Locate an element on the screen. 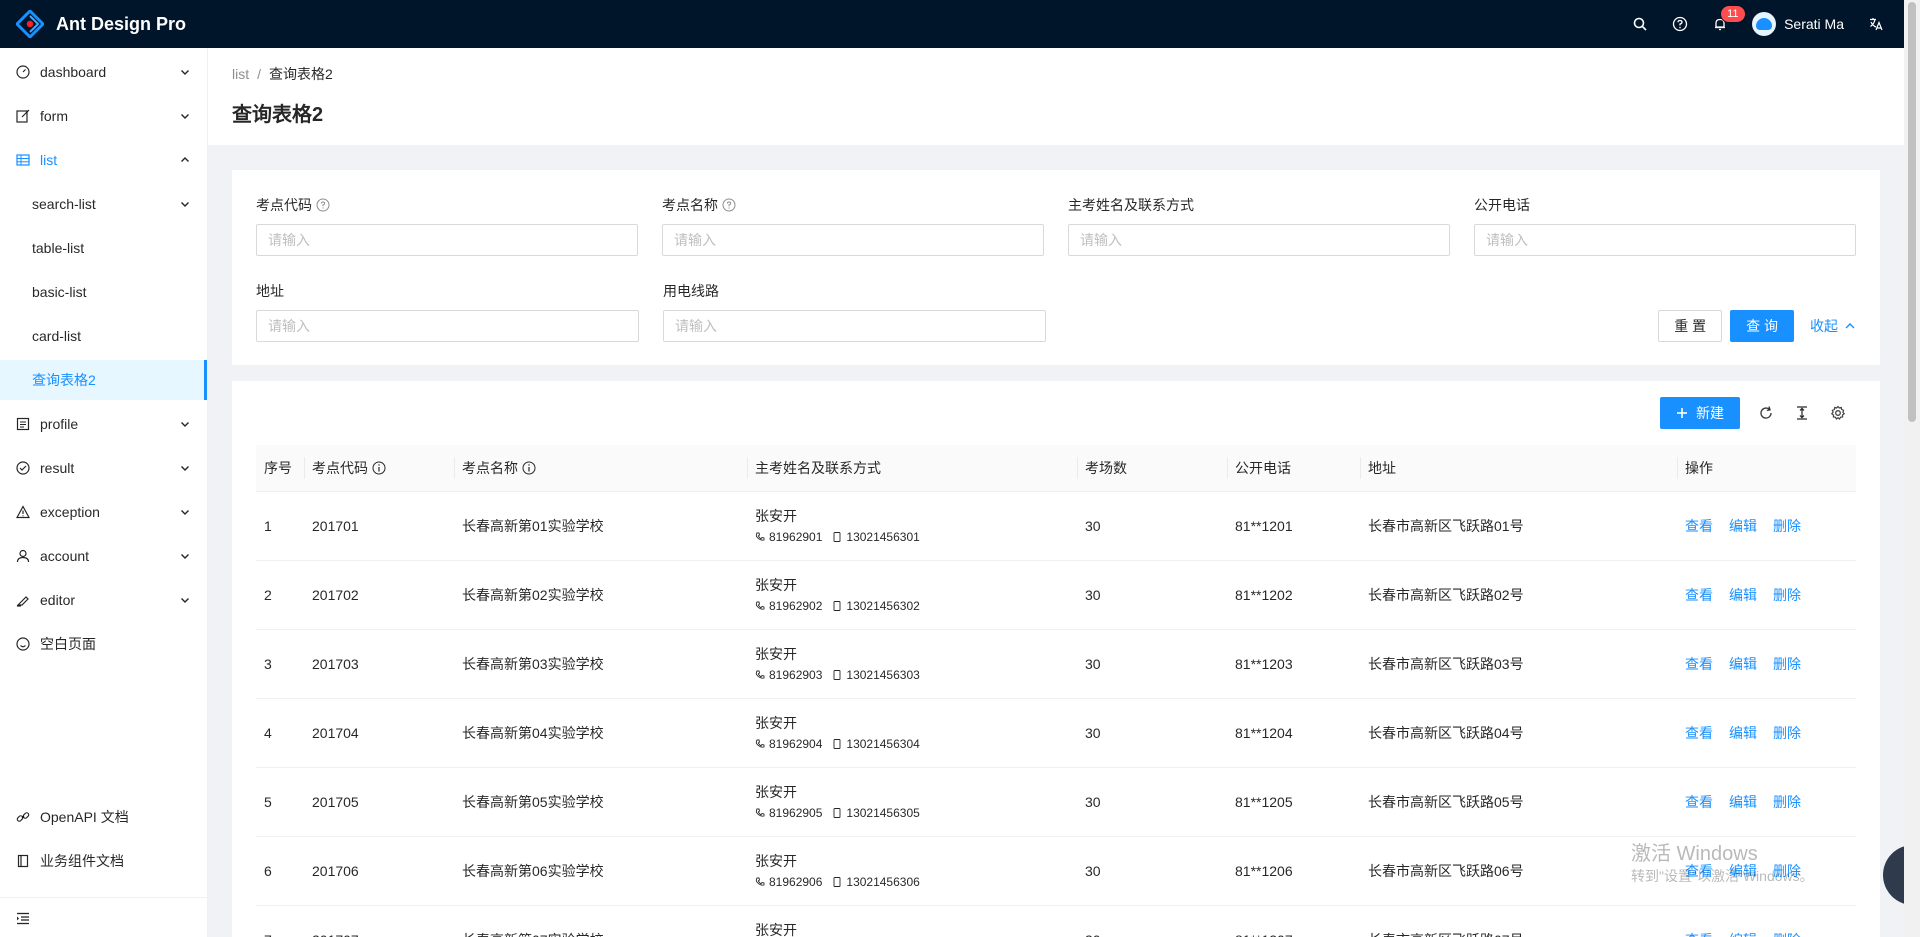  examiner-phone: 81962902 is located at coordinates (796, 605).